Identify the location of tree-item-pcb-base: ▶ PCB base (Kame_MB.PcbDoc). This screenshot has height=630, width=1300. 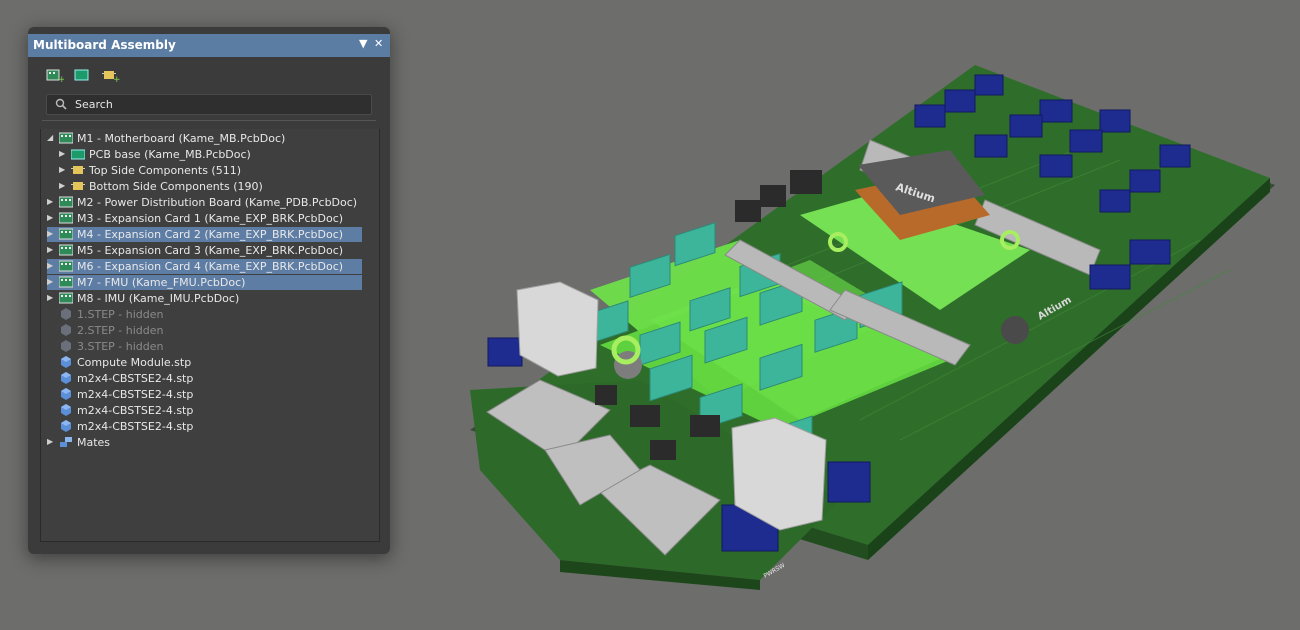
(204, 154).